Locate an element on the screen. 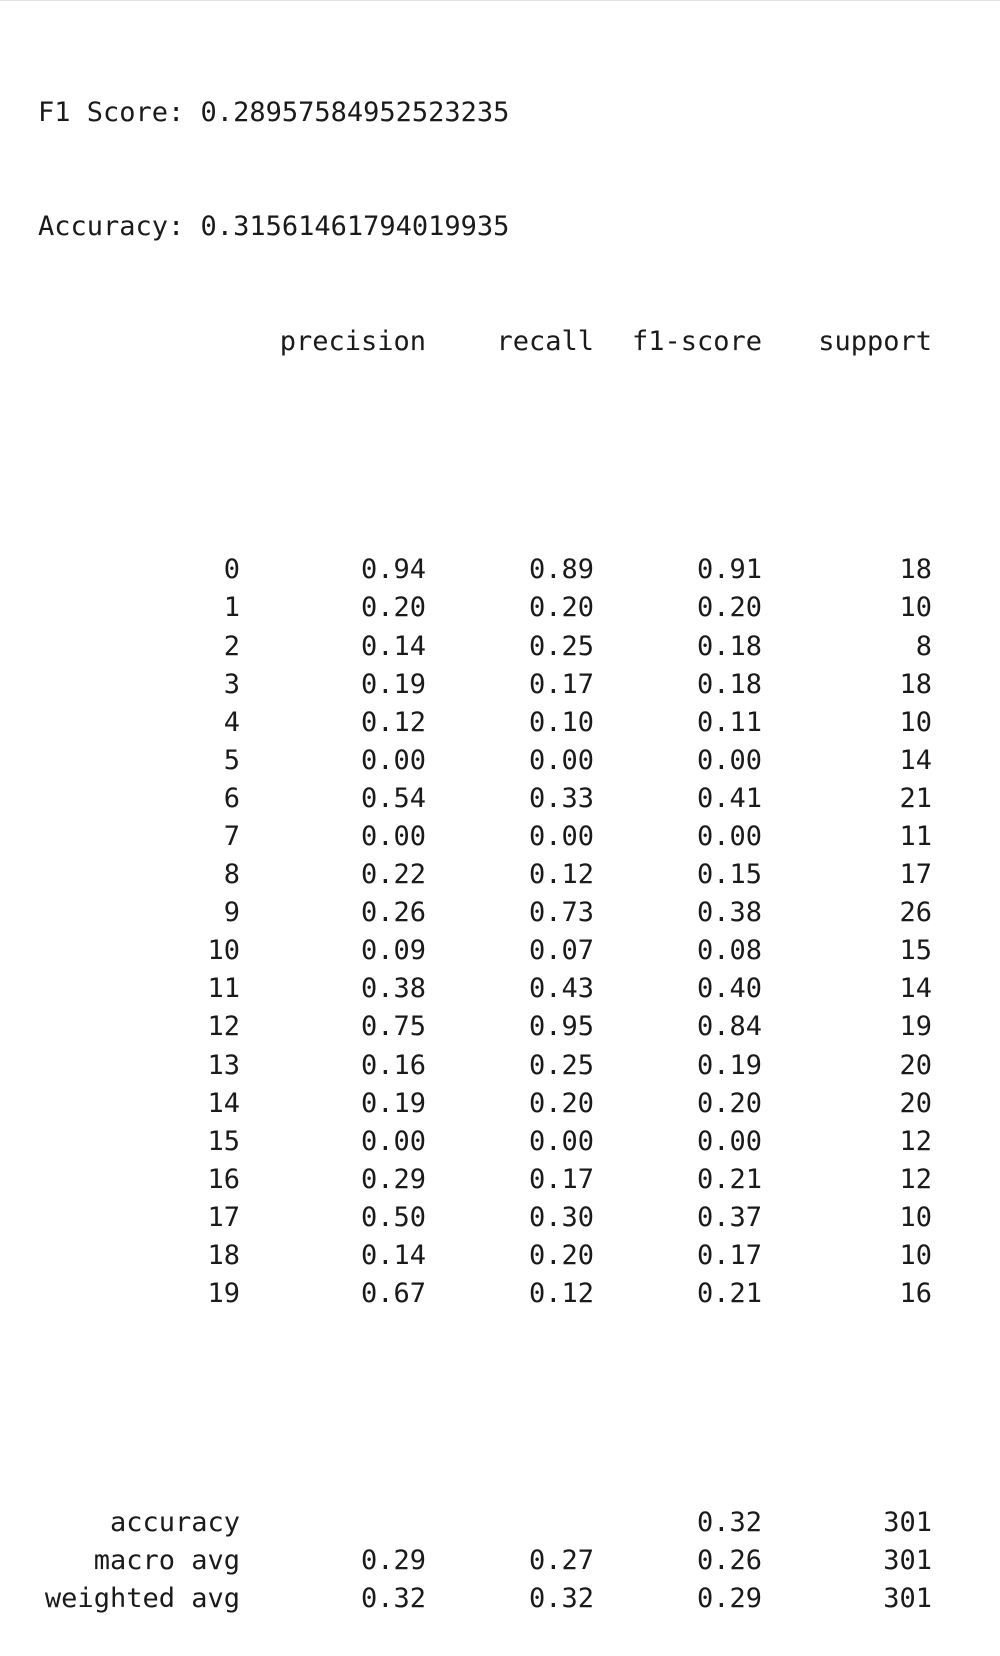  row-recall: 0.89 is located at coordinates (561, 570).